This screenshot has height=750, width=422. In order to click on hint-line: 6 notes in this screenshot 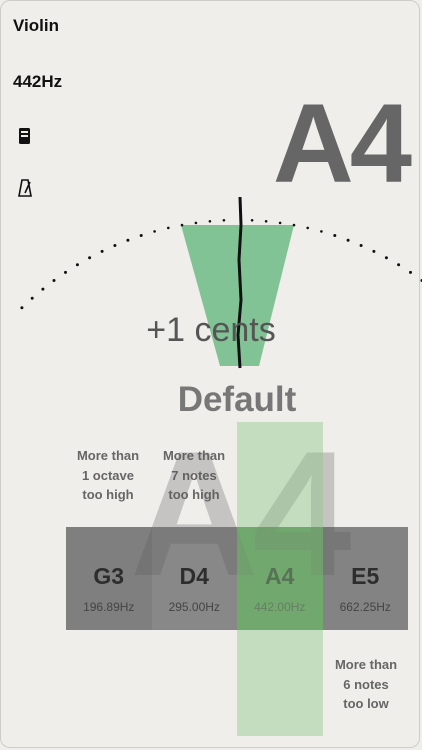, I will do `click(366, 684)`.